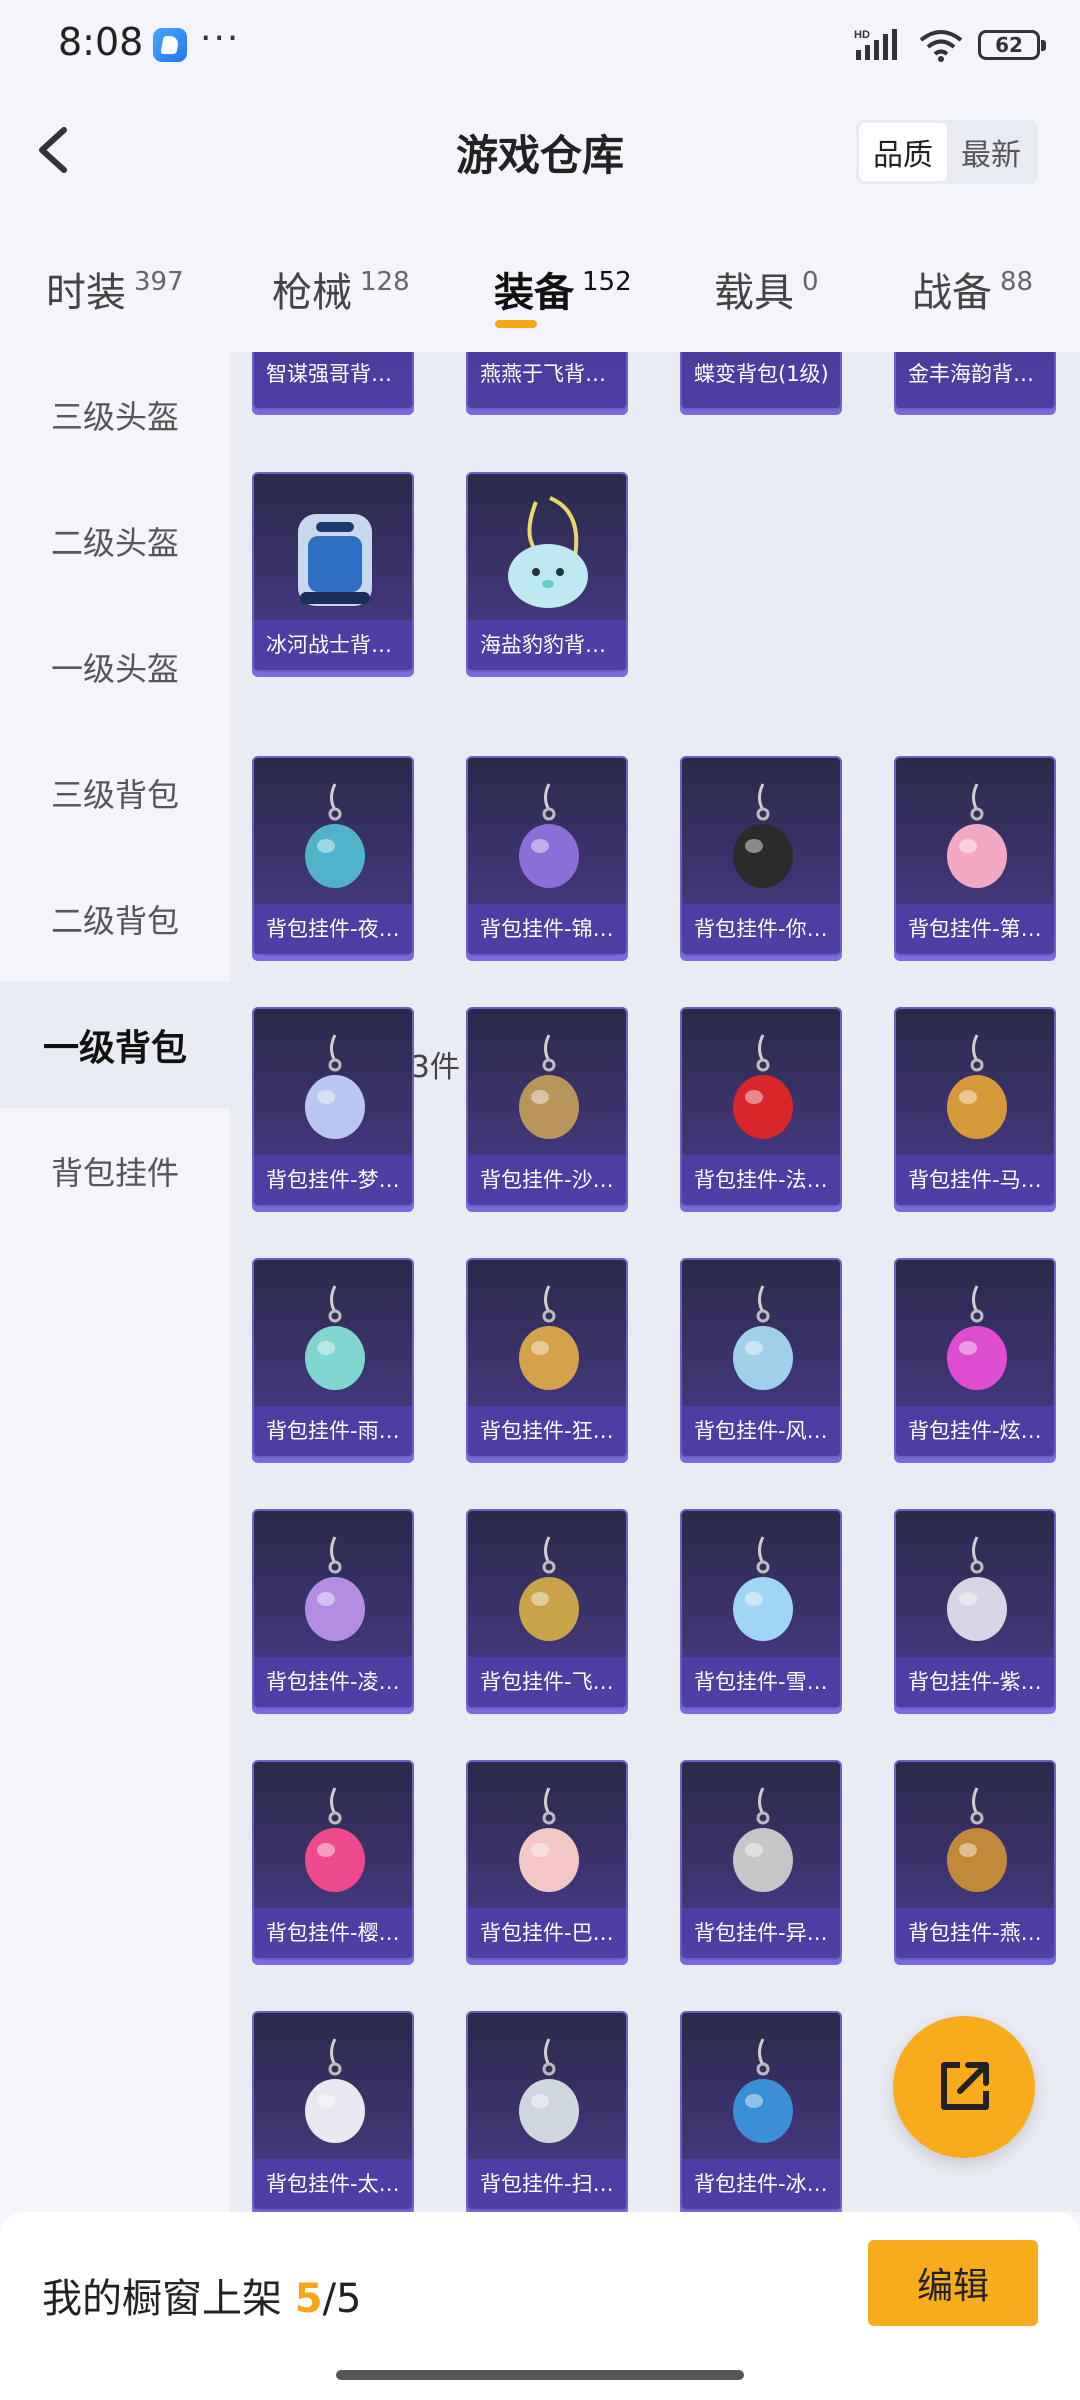  I want to click on backpack-card: 蝶变背包(1级), so click(761, 381).